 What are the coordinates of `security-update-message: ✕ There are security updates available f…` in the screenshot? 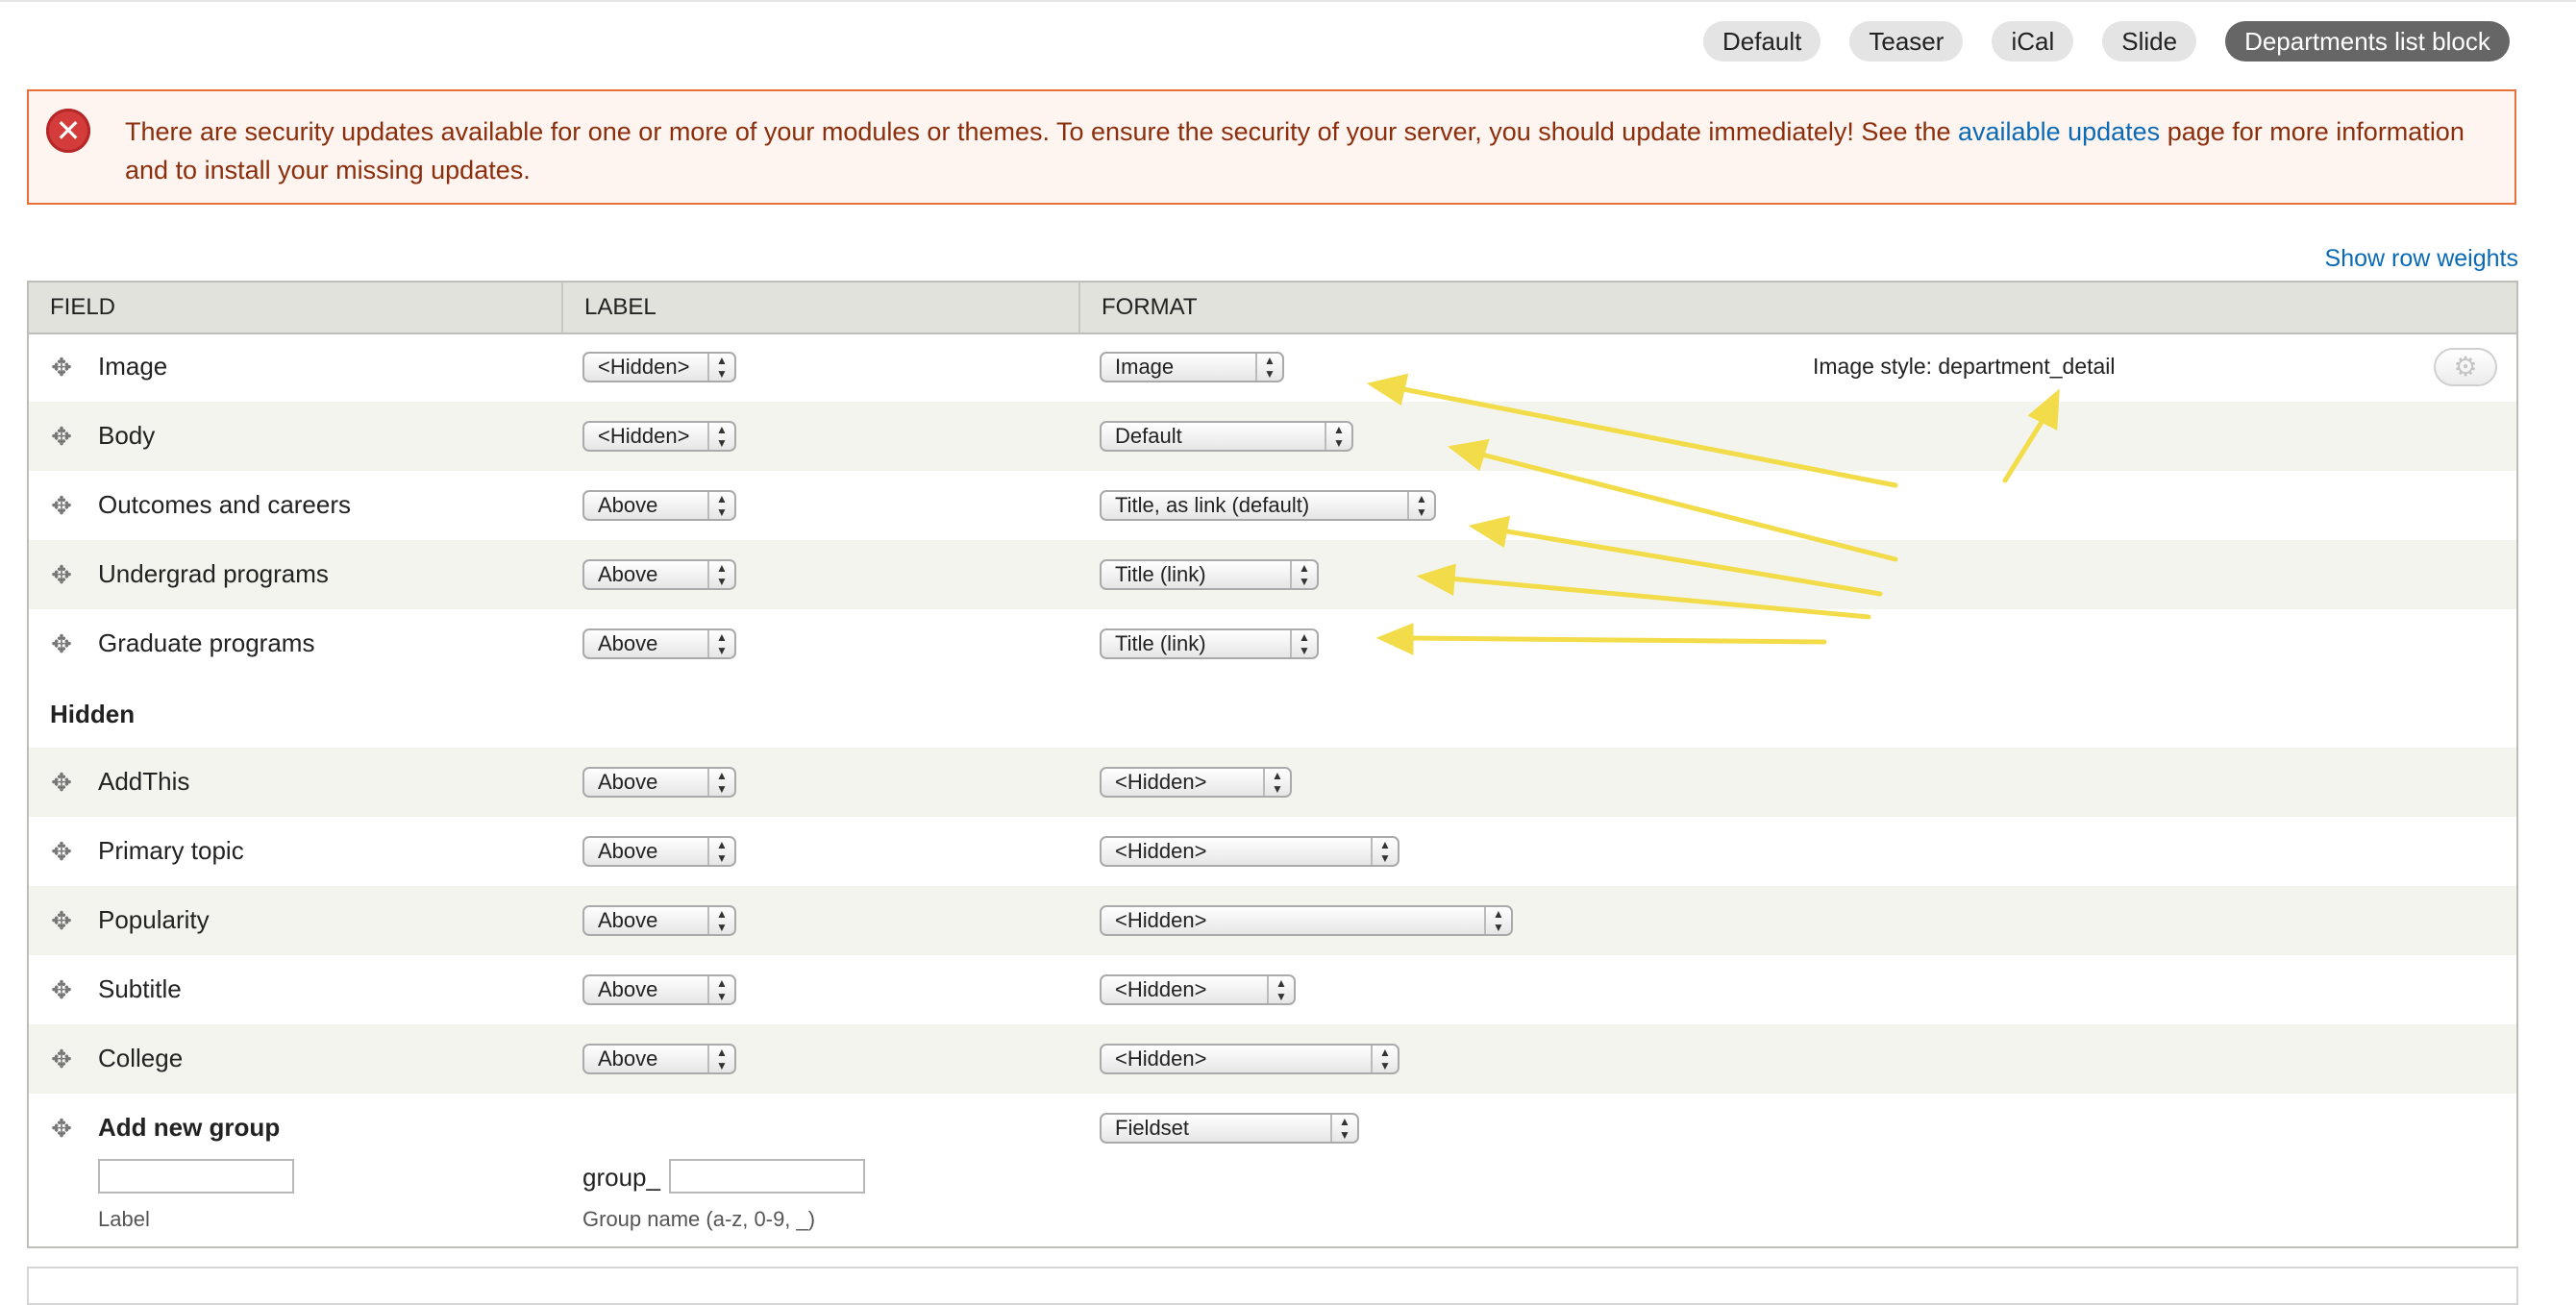 It's located at (1271, 147).